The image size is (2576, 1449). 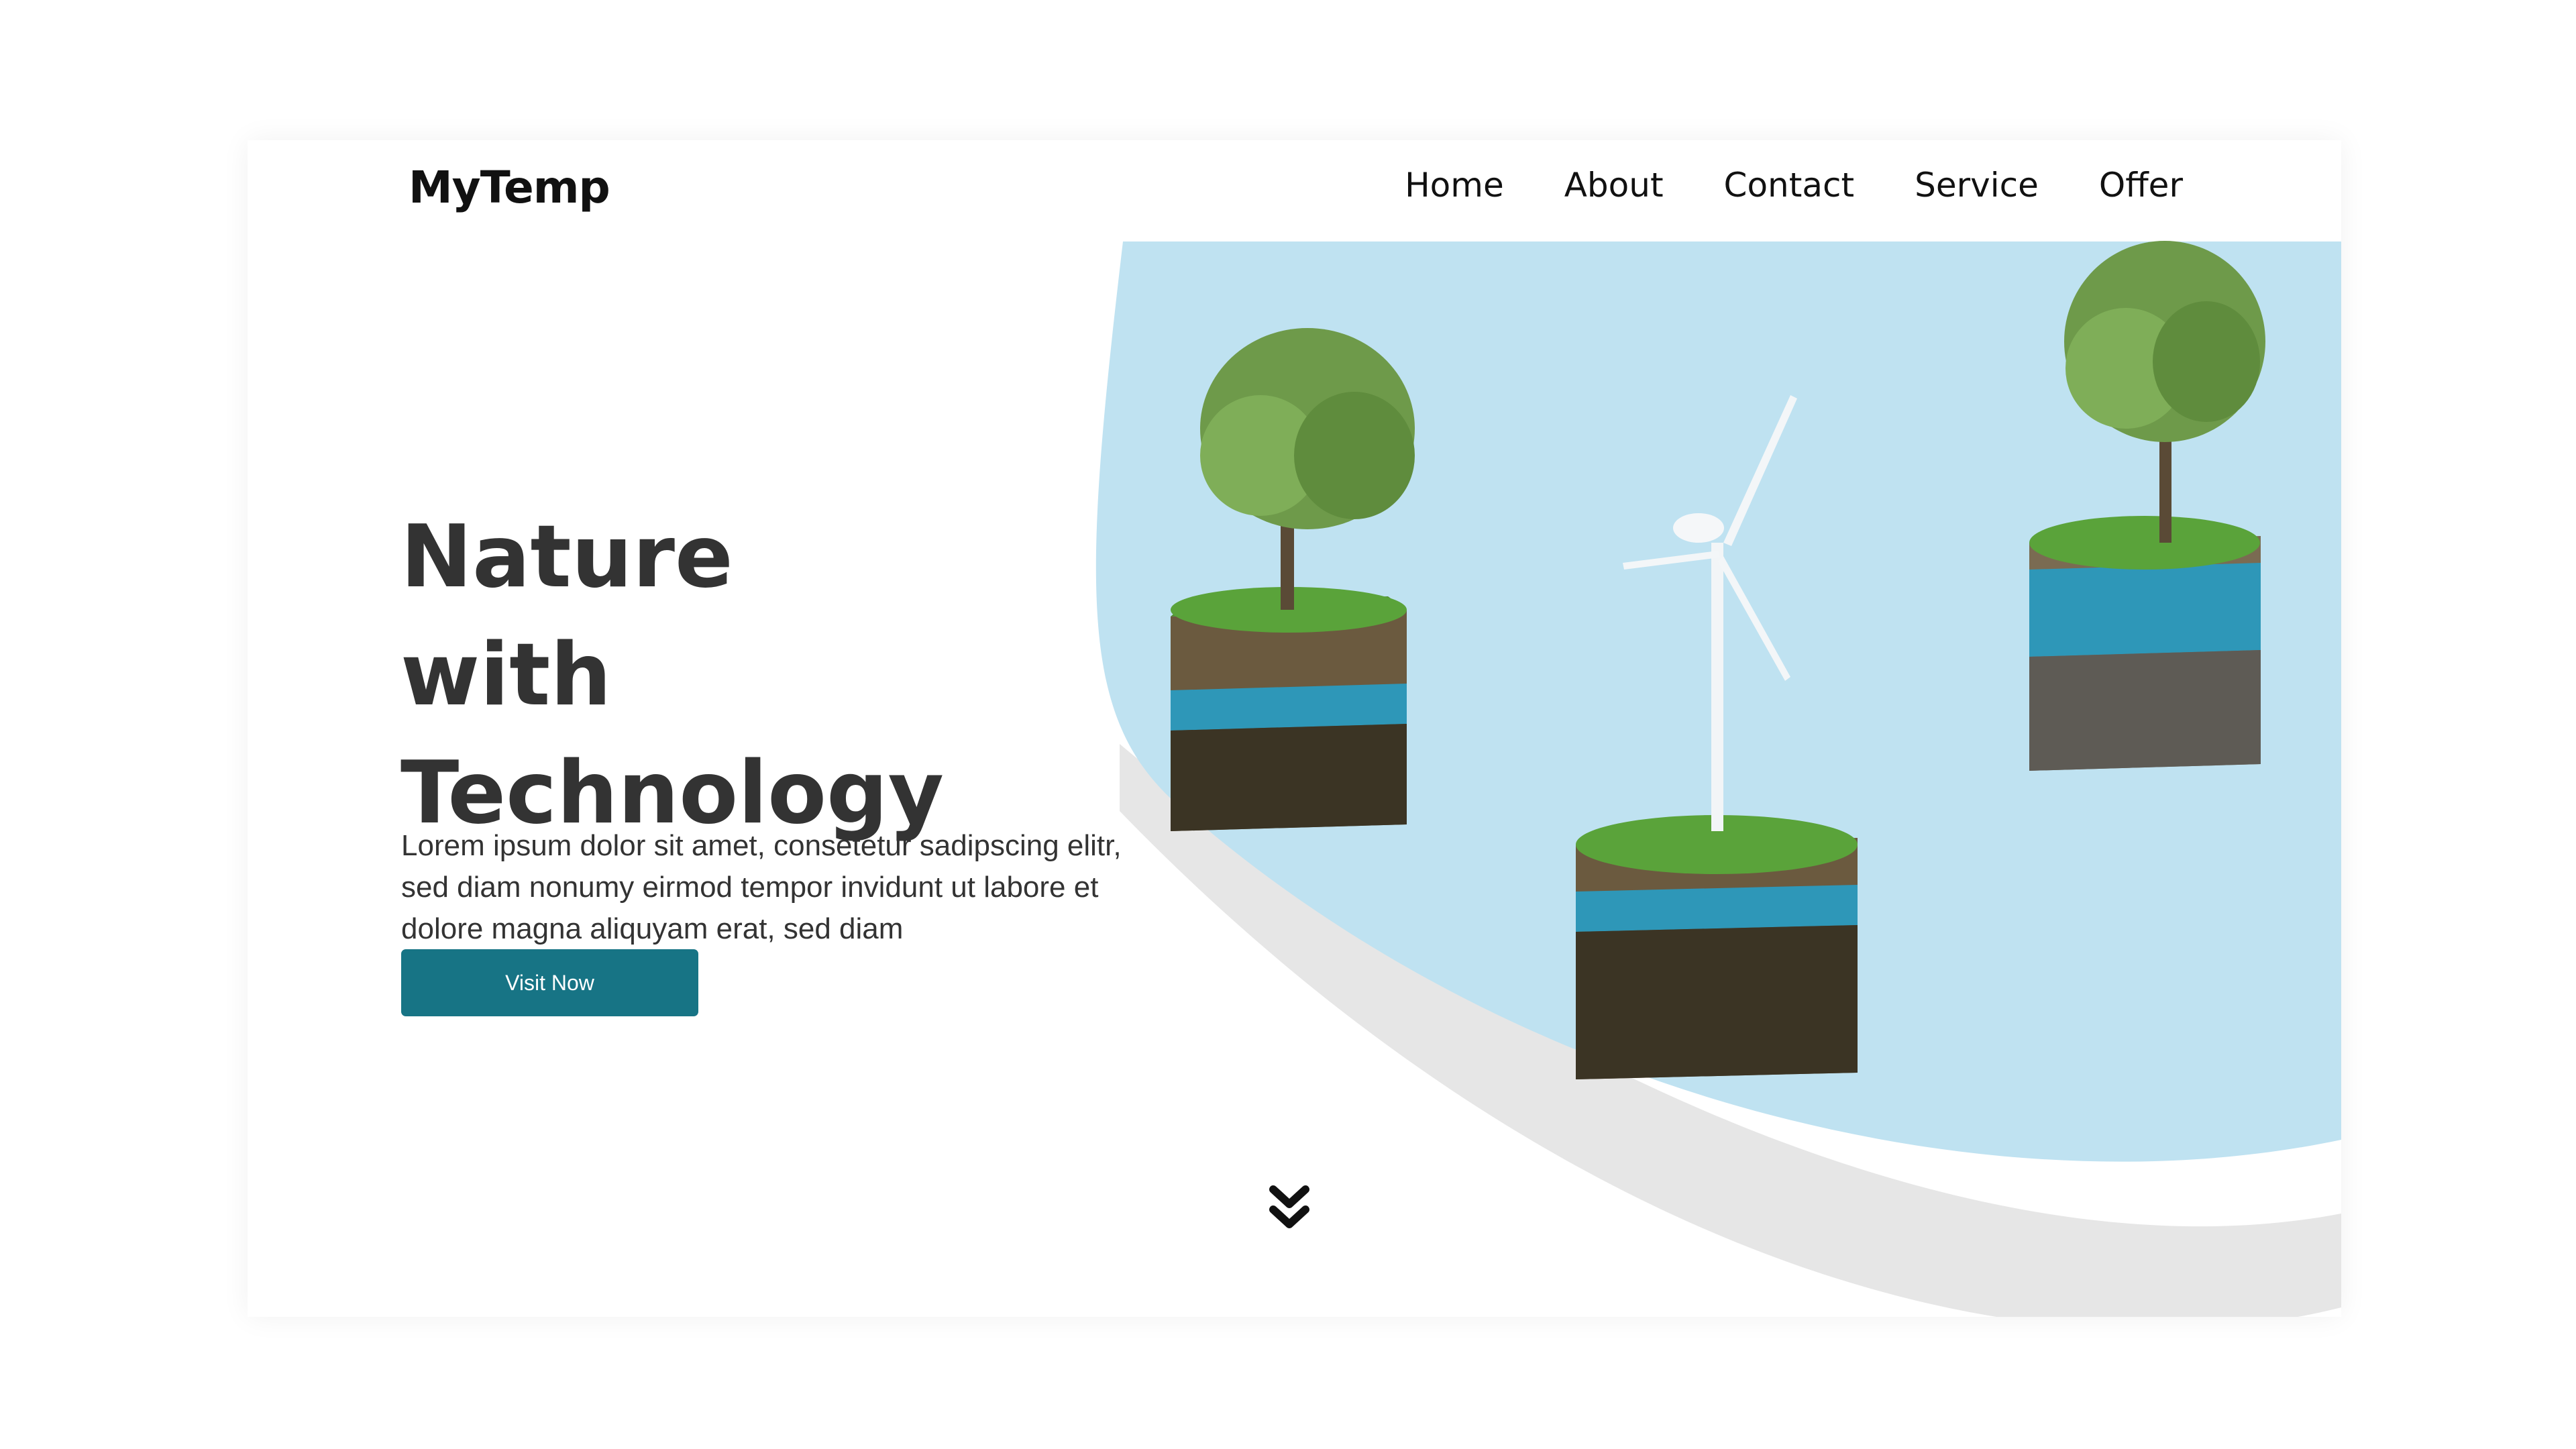 I want to click on nav-contact: Contact, so click(x=1789, y=185).